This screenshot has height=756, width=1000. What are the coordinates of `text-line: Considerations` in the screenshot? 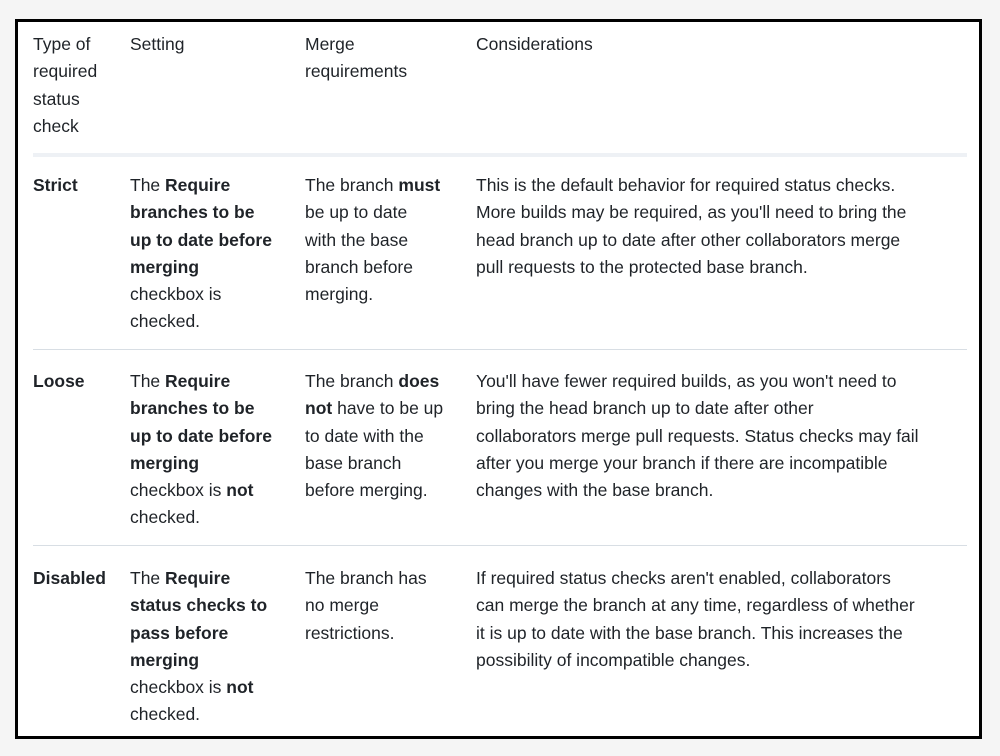 It's located at (534, 44).